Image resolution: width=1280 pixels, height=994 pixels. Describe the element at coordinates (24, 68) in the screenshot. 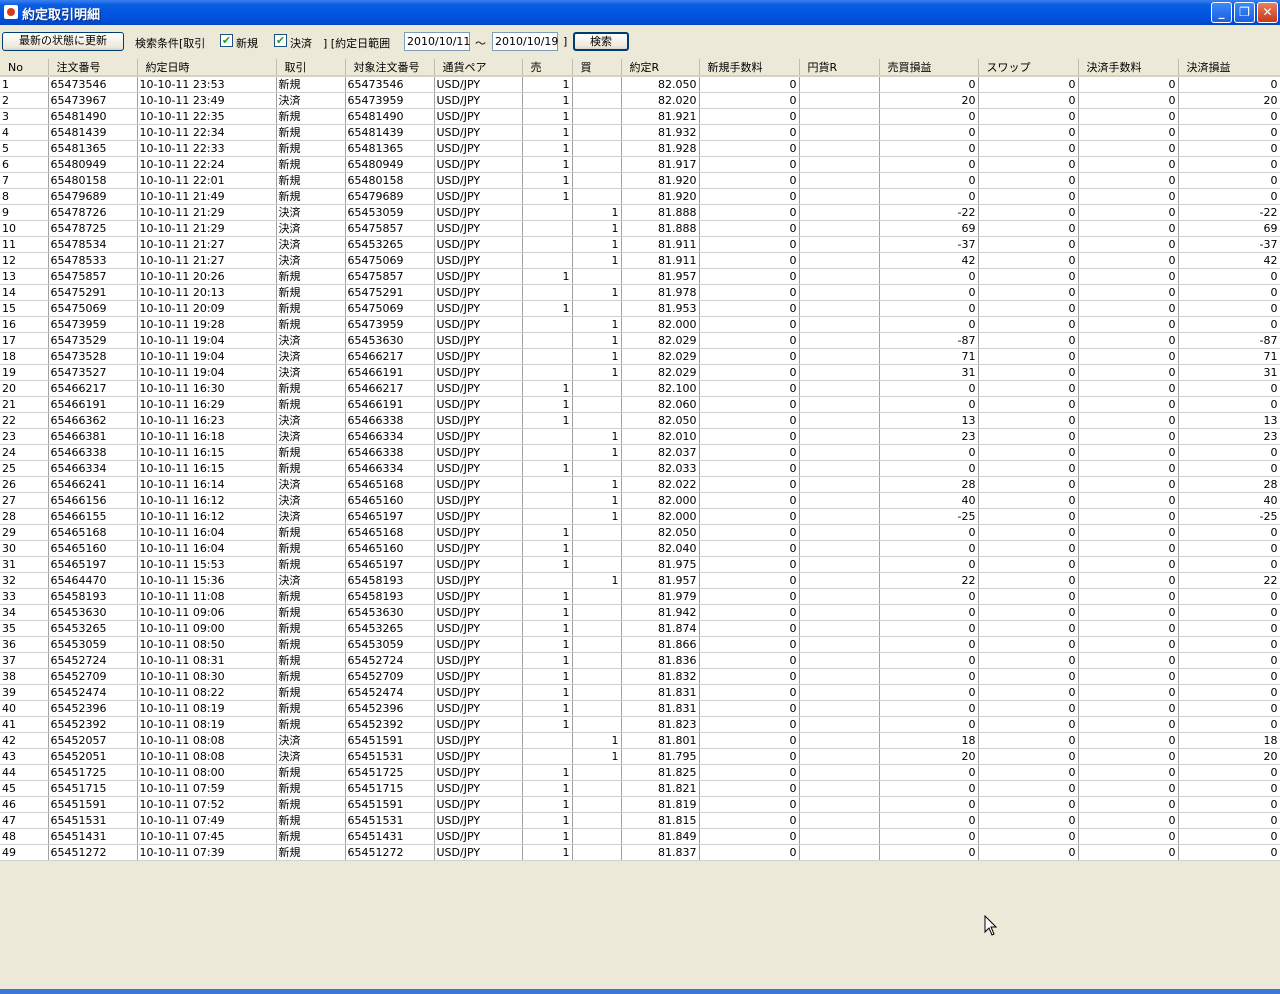

I see `column-header: No` at that location.